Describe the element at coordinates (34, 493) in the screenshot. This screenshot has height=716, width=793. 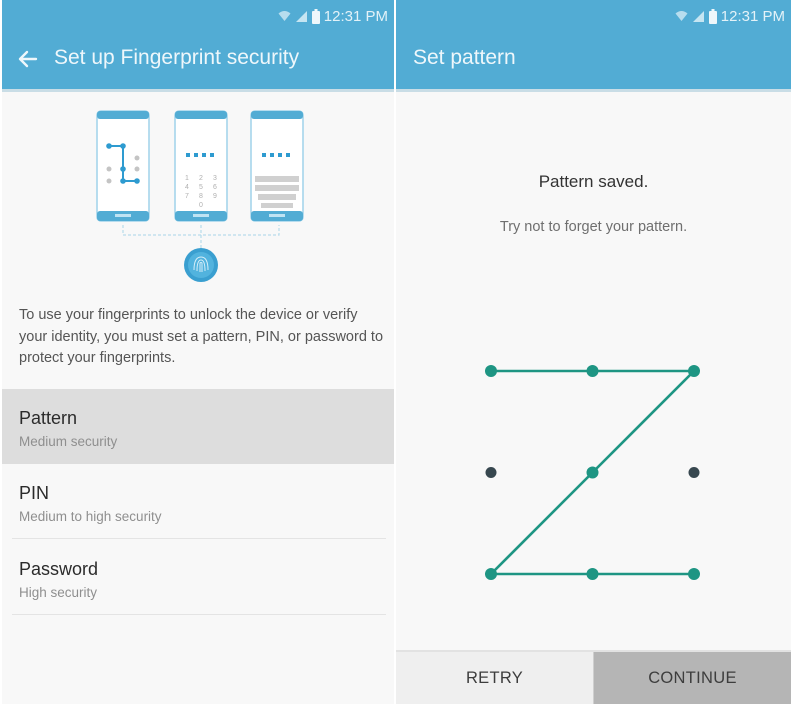
I see `option-title: PIN` at that location.